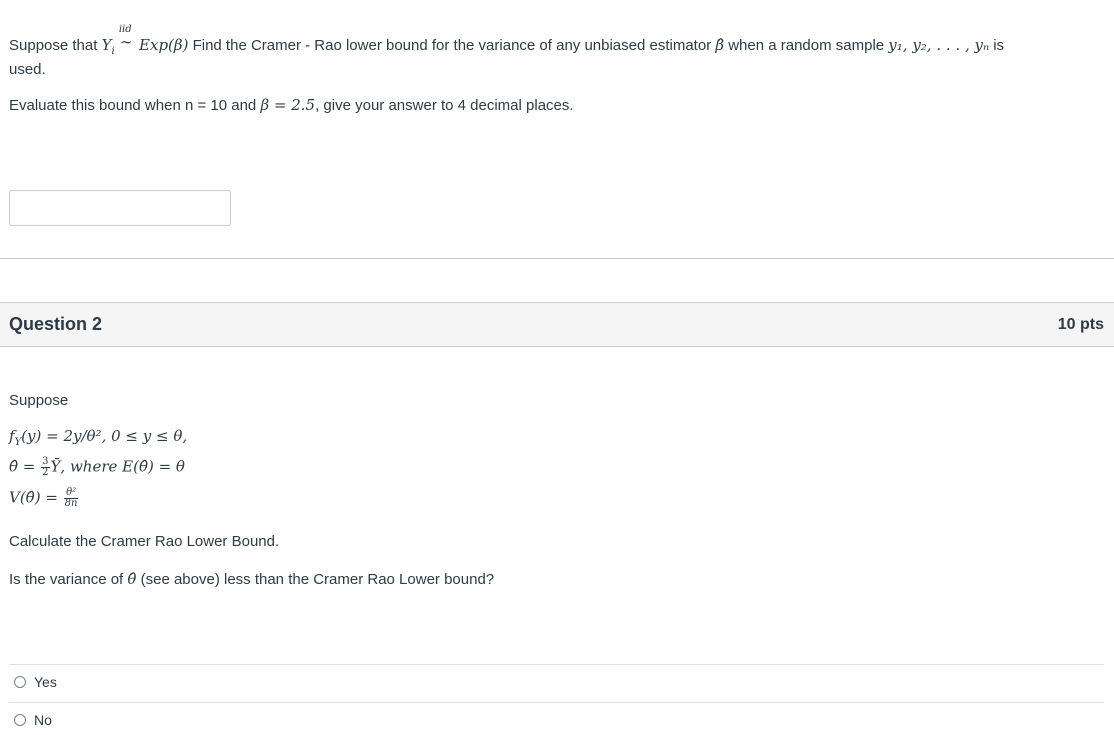 This screenshot has height=735, width=1114. What do you see at coordinates (997, 45) in the screenshot?
I see `q1-is-text: is` at bounding box center [997, 45].